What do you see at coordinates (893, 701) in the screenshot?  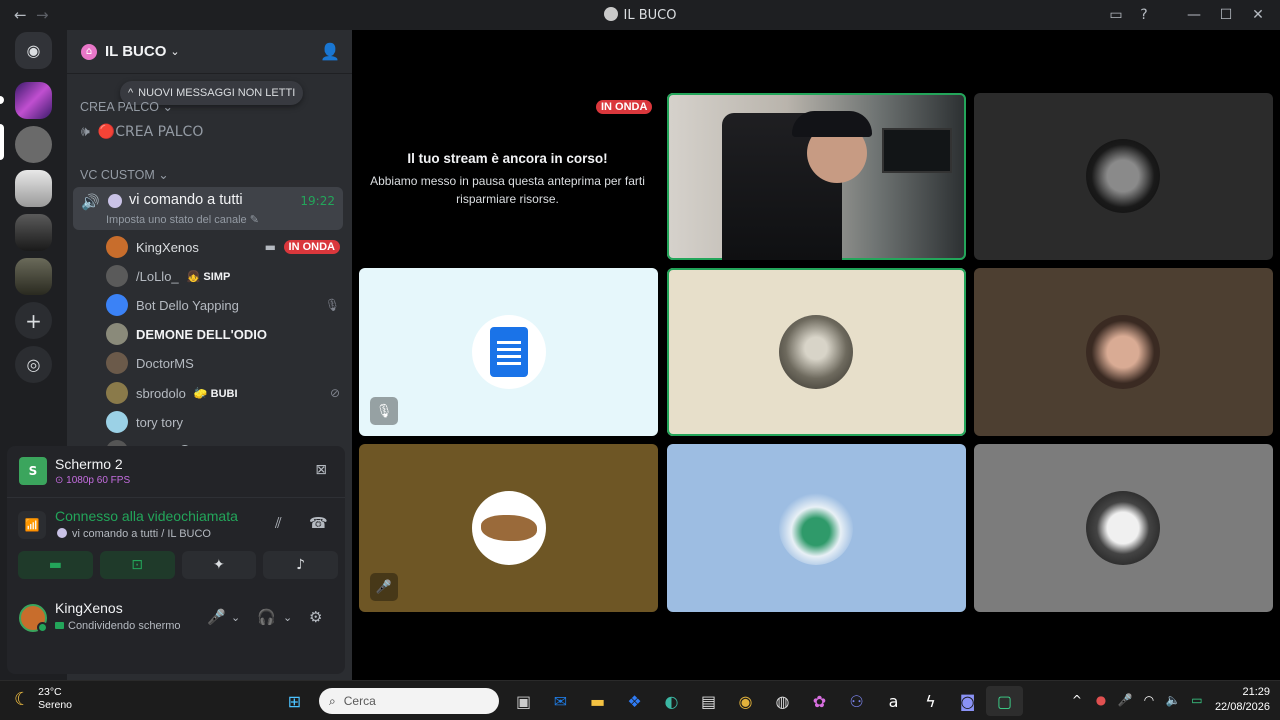 I see `amazon-icon: a` at bounding box center [893, 701].